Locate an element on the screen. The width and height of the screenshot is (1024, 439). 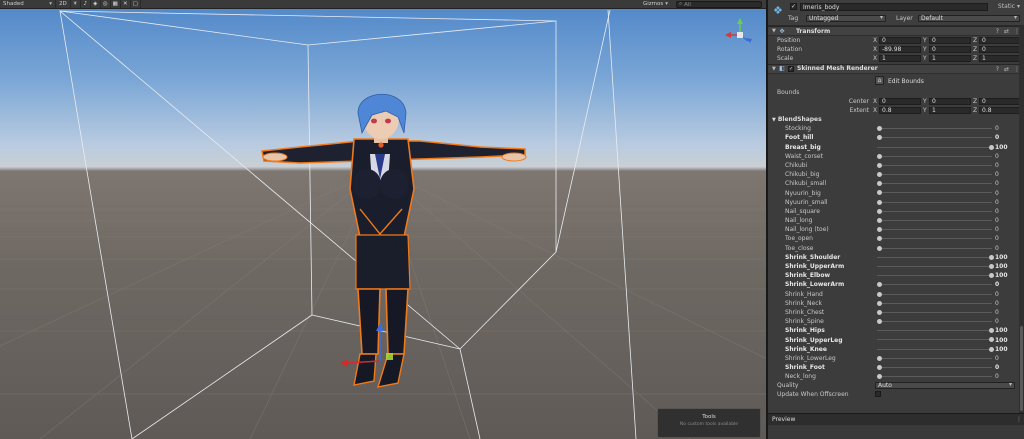
position-z-field: 0 is located at coordinates (1000, 41).